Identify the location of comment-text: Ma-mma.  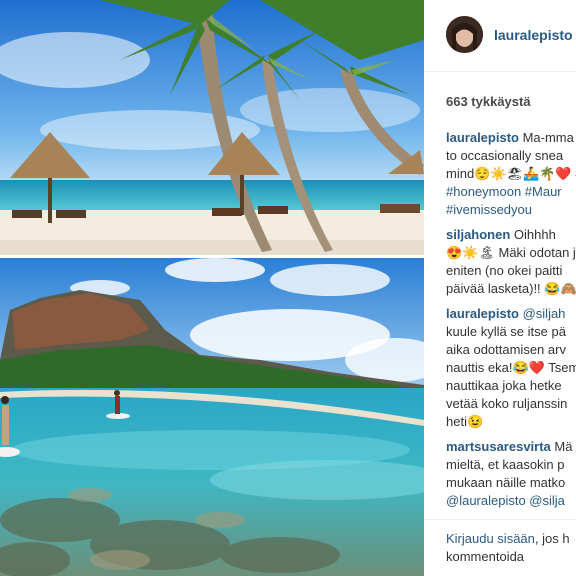
(548, 137).